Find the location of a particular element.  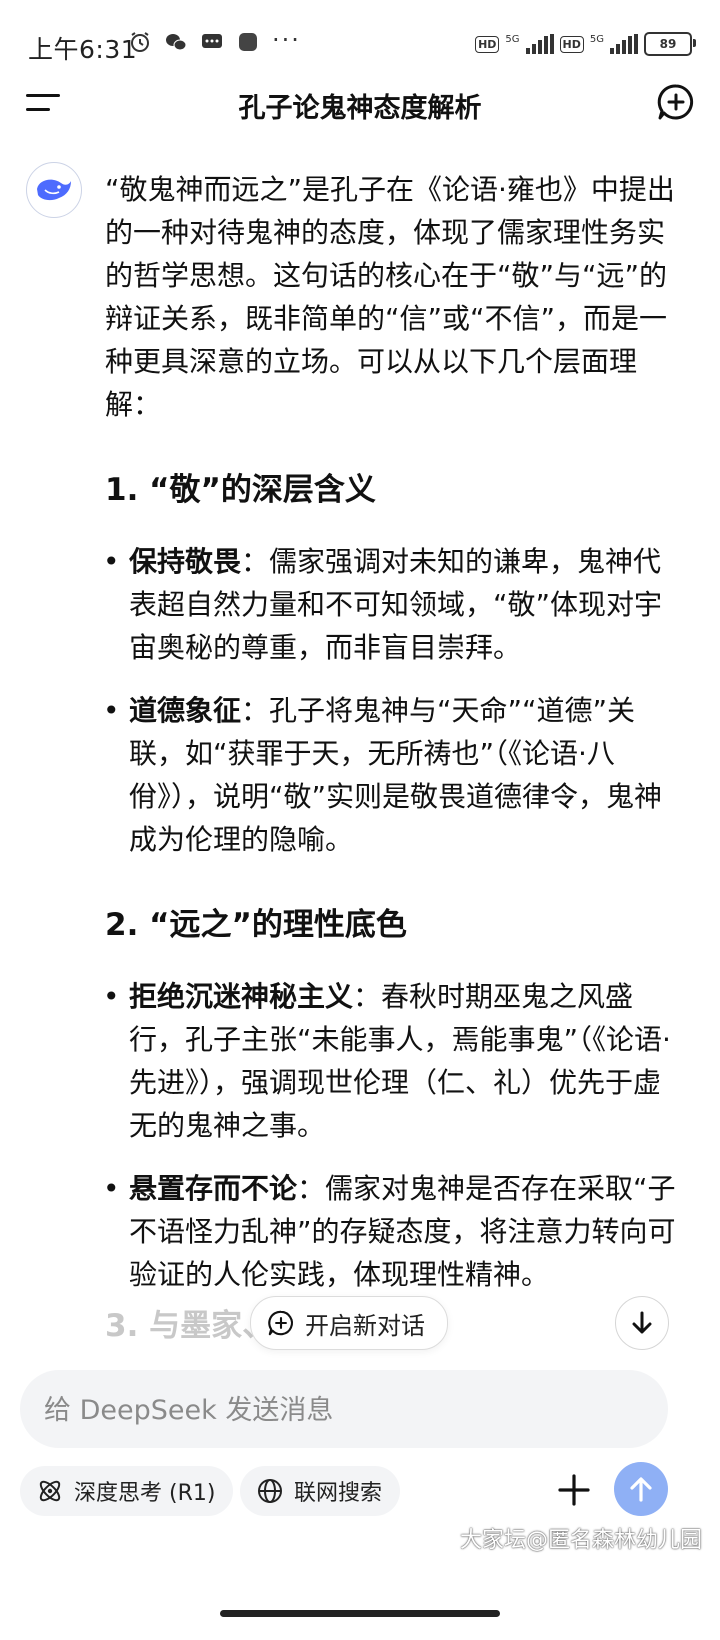

atom-icon is located at coordinates (50, 1491).